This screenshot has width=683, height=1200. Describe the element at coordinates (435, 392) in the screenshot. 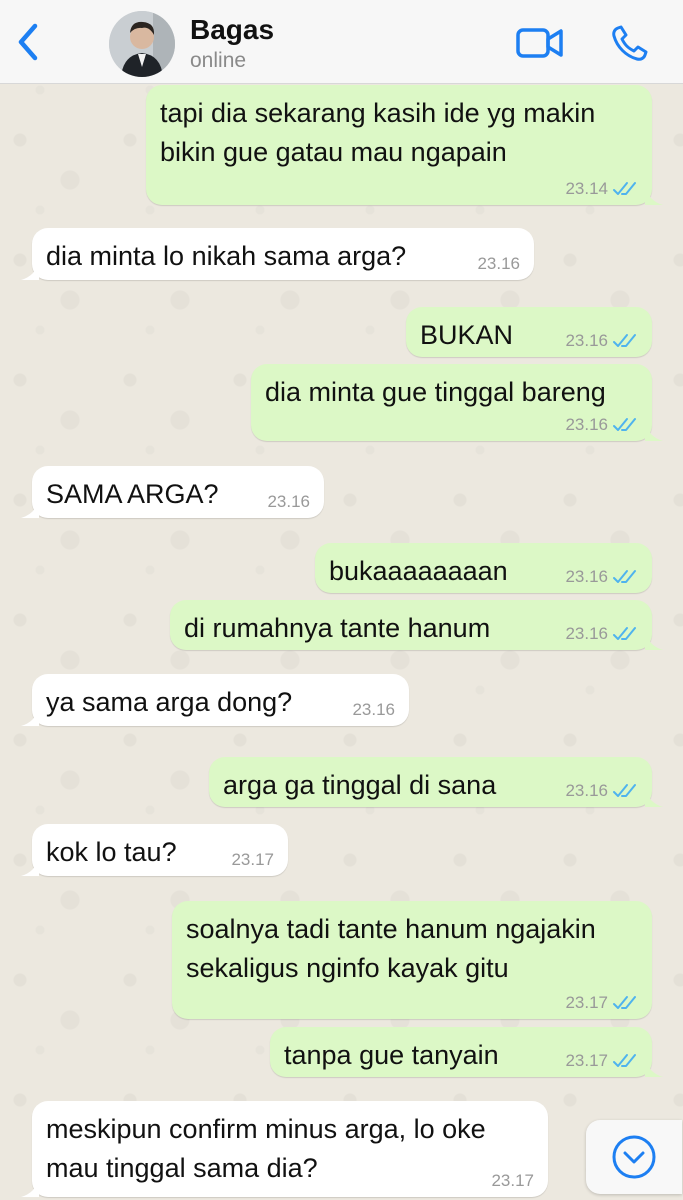

I see `message-text: dia minta gue tinggal bareng` at that location.